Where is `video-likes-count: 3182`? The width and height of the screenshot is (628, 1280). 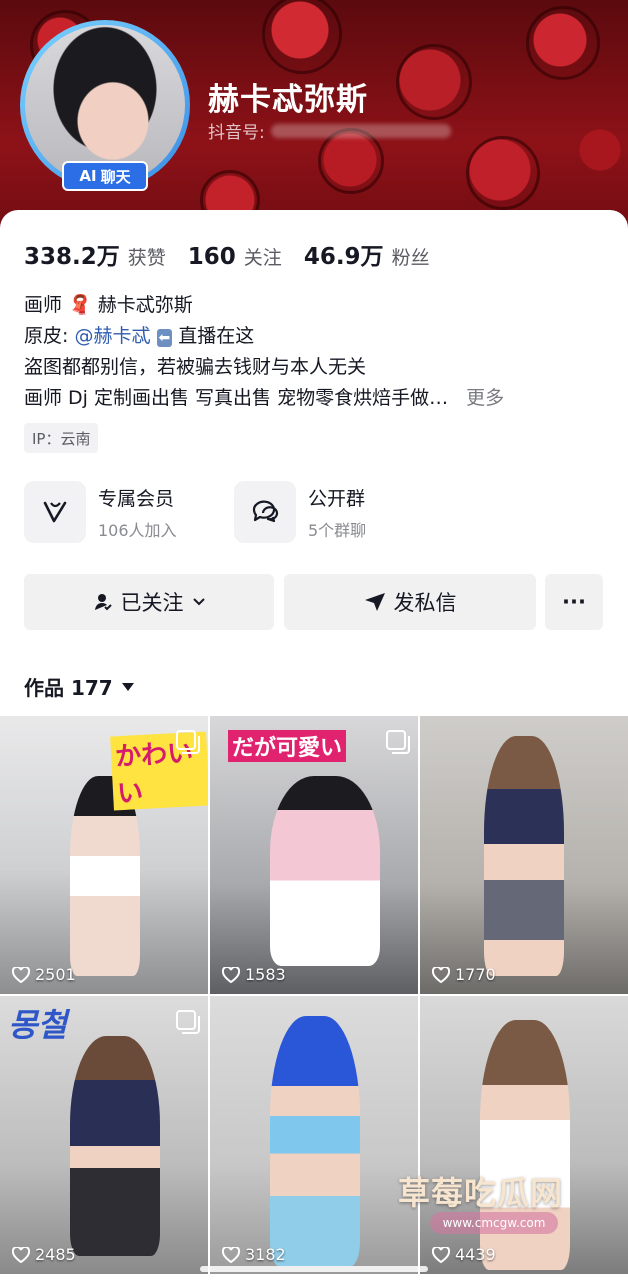
video-likes-count: 3182 is located at coordinates (265, 1254).